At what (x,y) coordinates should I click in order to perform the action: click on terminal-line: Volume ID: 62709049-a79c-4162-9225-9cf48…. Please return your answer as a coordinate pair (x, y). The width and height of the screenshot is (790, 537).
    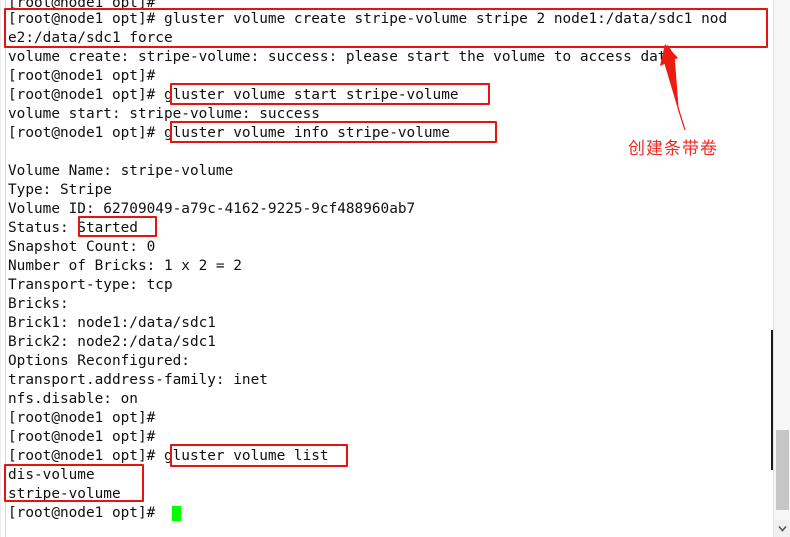
    Looking at the image, I should click on (212, 209).